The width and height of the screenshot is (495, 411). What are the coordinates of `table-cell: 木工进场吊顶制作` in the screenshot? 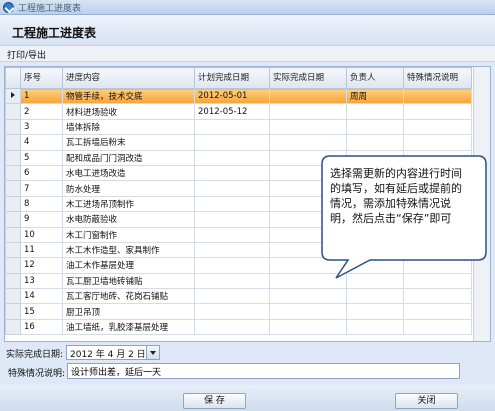 It's located at (128, 204).